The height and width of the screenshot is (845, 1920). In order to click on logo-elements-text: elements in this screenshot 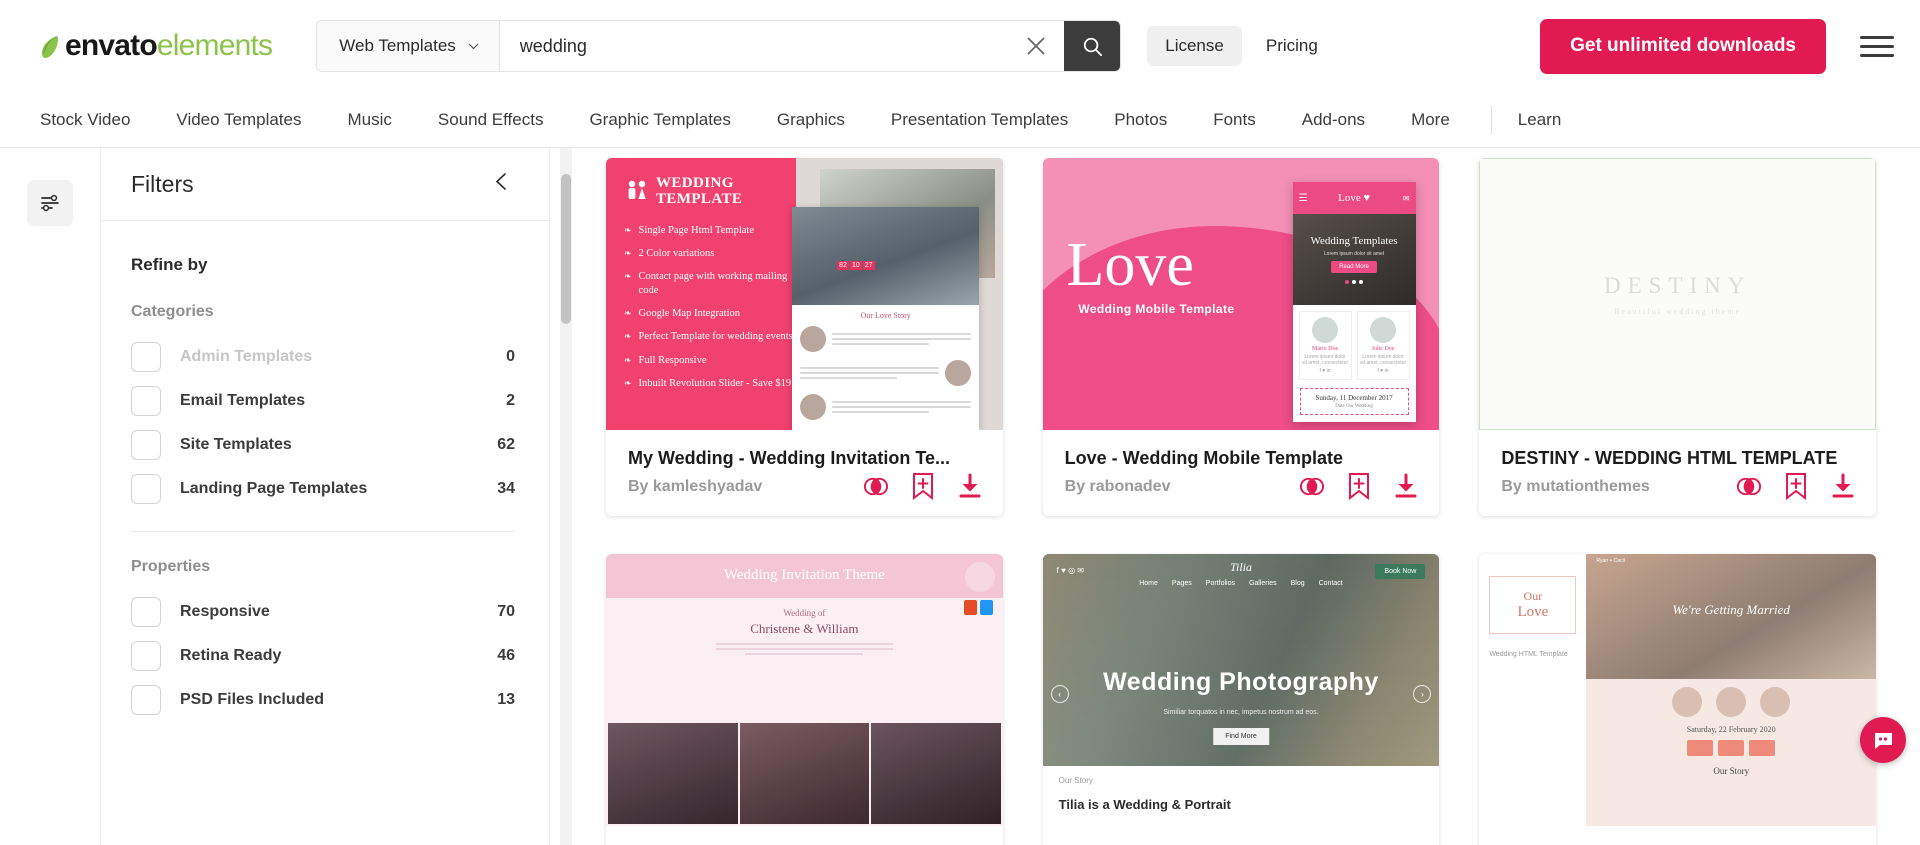, I will do `click(214, 45)`.